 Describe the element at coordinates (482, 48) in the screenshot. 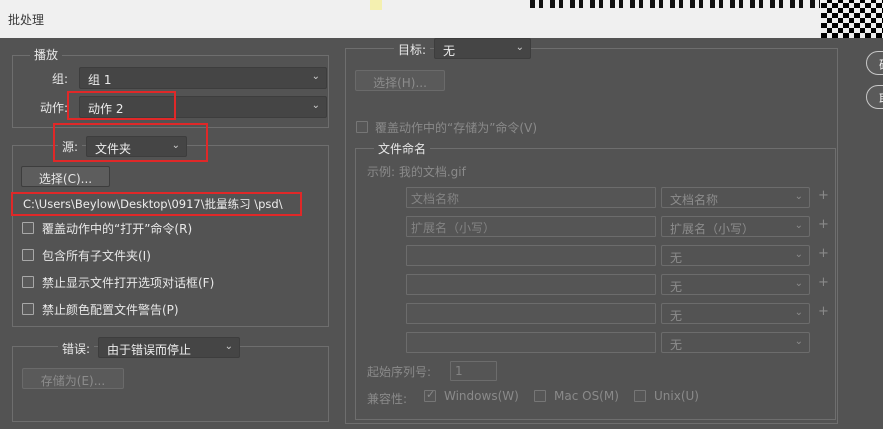

I see `destination-select: 无 ⌄` at that location.